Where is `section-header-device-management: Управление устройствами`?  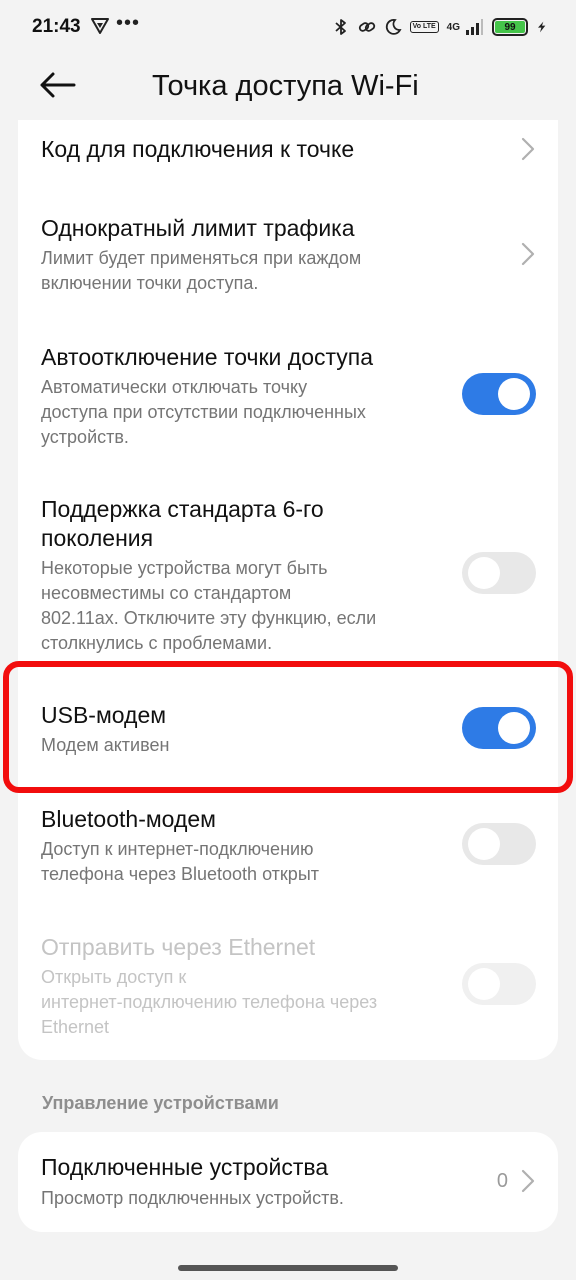 section-header-device-management: Управление устройствами is located at coordinates (160, 1103).